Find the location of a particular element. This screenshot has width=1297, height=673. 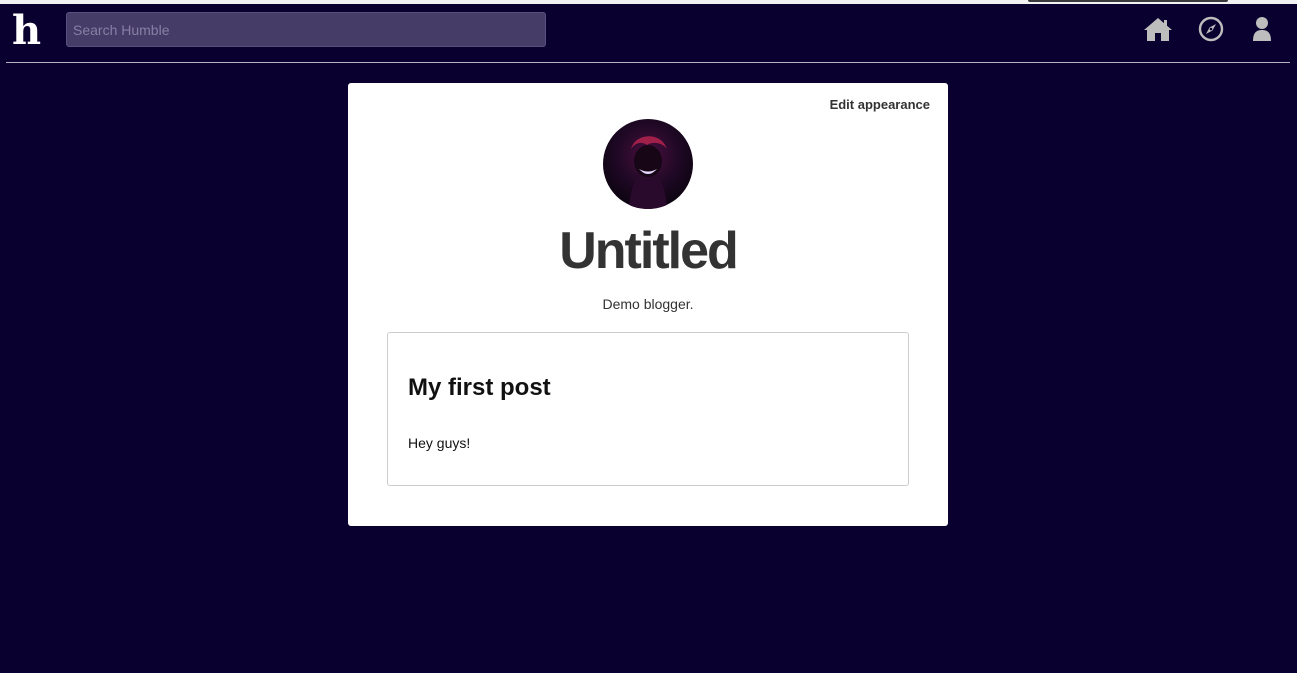

search-input is located at coordinates (306, 29).